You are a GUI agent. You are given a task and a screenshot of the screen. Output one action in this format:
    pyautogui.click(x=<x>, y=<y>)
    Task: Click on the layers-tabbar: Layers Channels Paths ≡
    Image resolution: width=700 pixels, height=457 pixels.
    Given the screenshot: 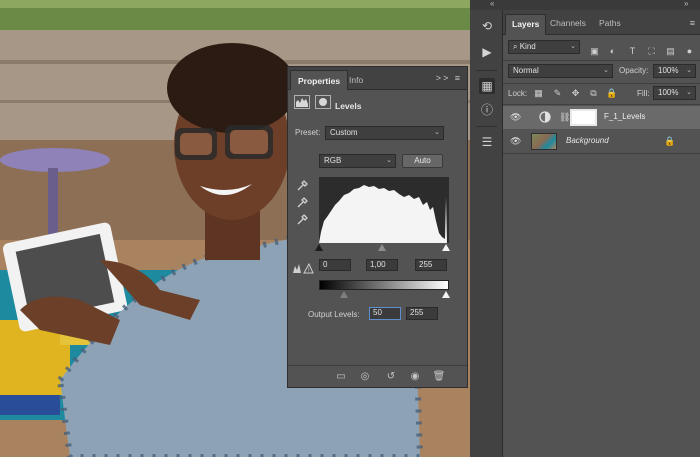 What is the action you would take?
    pyautogui.click(x=601, y=22)
    